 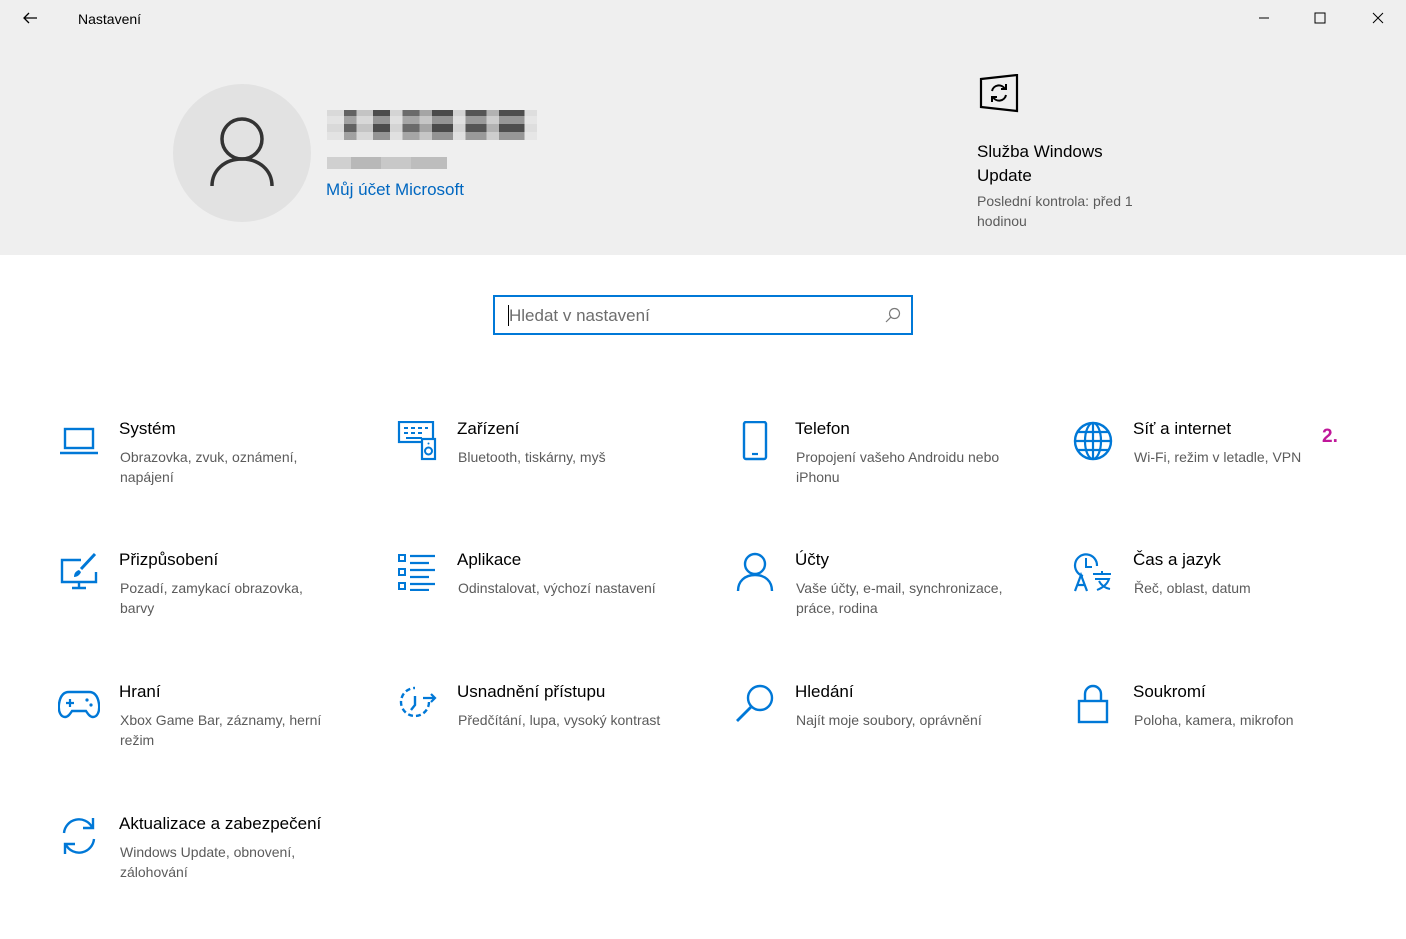 I want to click on close-button, so click(x=1378, y=20).